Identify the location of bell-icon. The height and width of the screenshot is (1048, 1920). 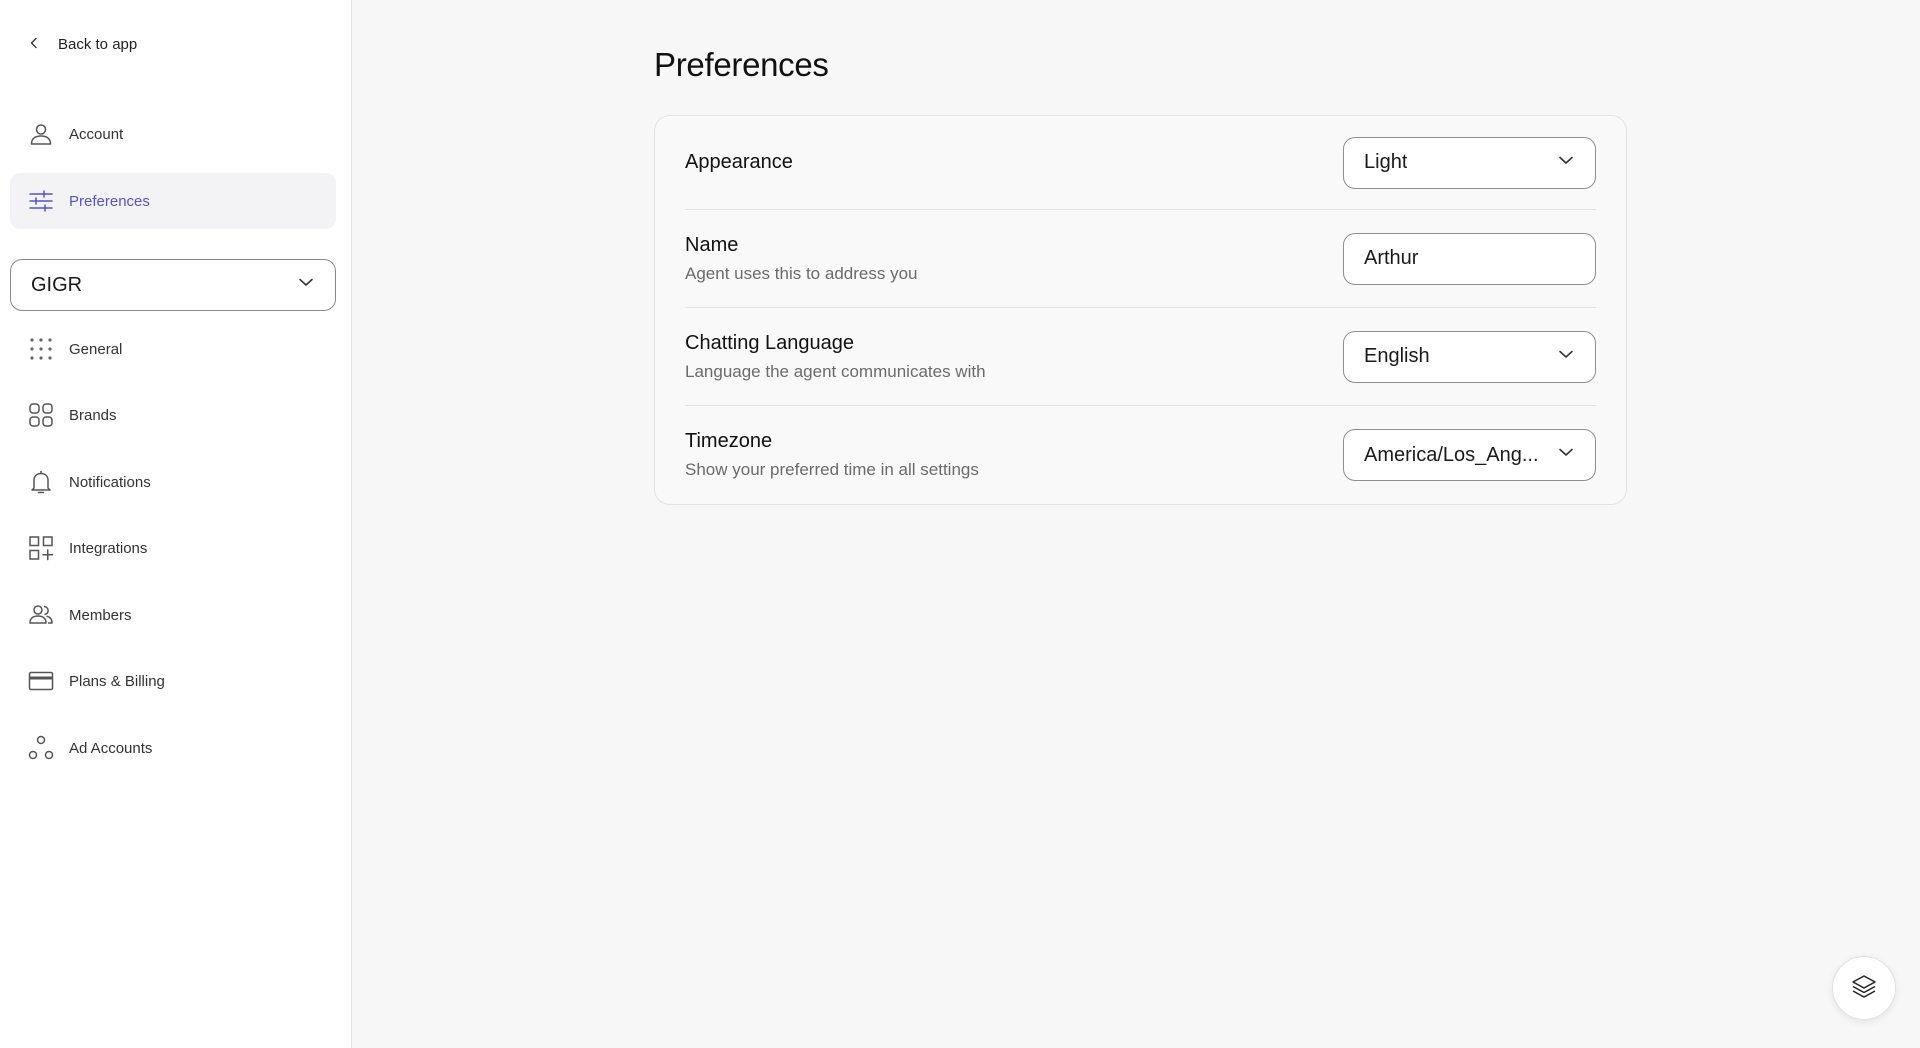
(41, 482).